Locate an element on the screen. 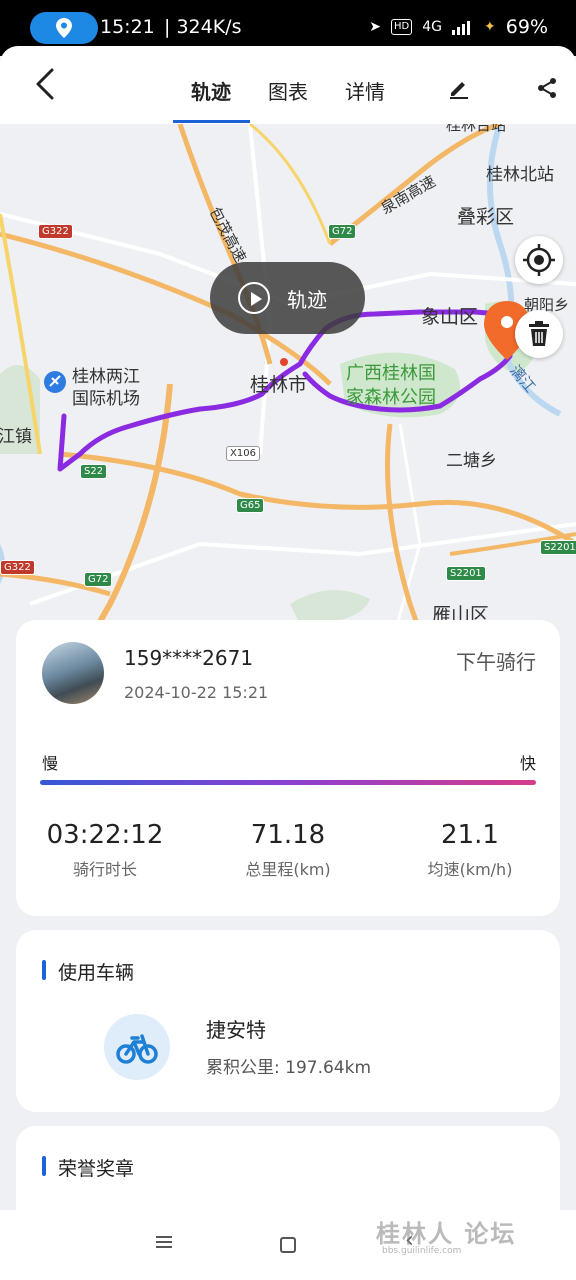 The image size is (576, 1280). location-indicator is located at coordinates (64, 28).